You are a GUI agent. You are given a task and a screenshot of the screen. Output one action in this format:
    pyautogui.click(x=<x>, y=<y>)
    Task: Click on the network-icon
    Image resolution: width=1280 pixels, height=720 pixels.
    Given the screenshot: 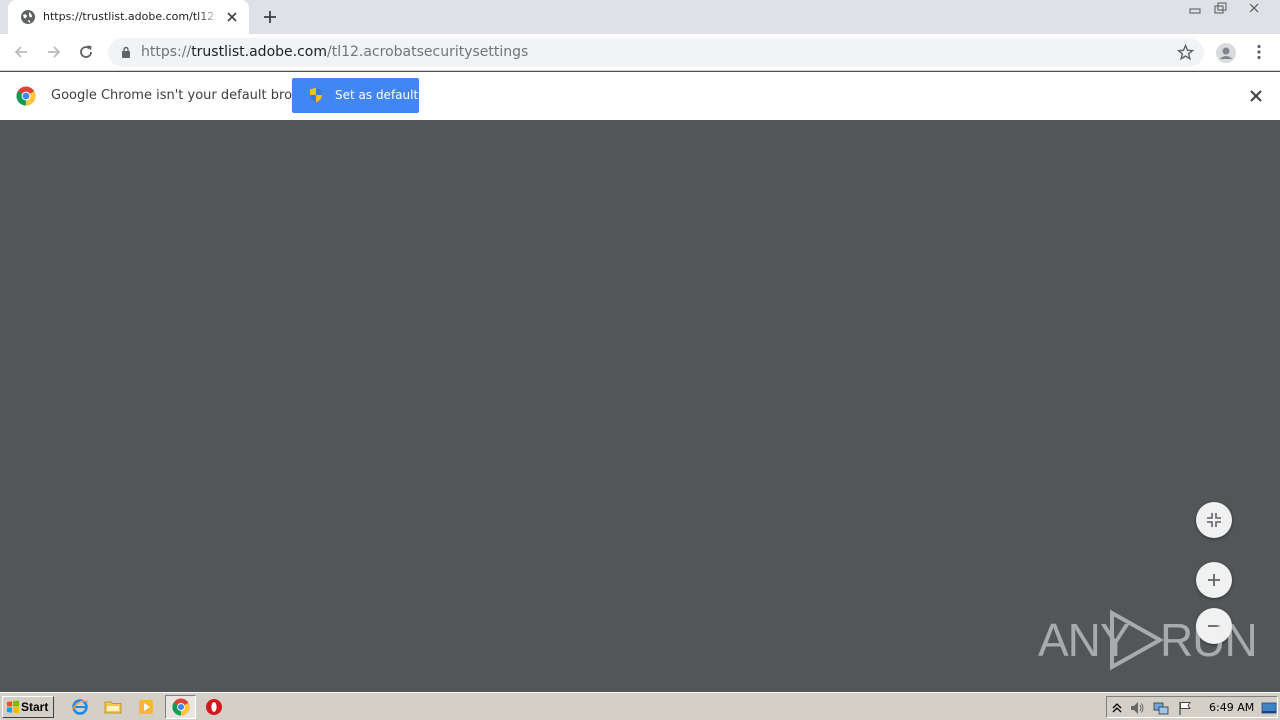 What is the action you would take?
    pyautogui.click(x=1161, y=708)
    